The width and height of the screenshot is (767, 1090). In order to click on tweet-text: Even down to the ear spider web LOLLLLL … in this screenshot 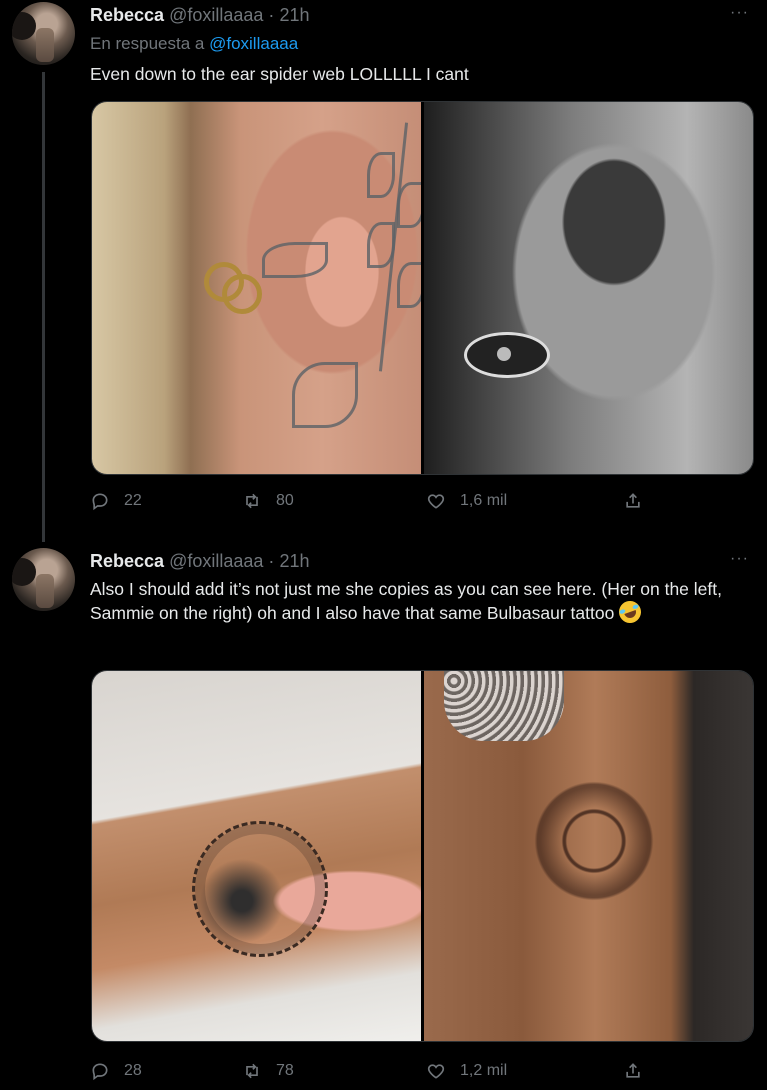, I will do `click(279, 74)`.